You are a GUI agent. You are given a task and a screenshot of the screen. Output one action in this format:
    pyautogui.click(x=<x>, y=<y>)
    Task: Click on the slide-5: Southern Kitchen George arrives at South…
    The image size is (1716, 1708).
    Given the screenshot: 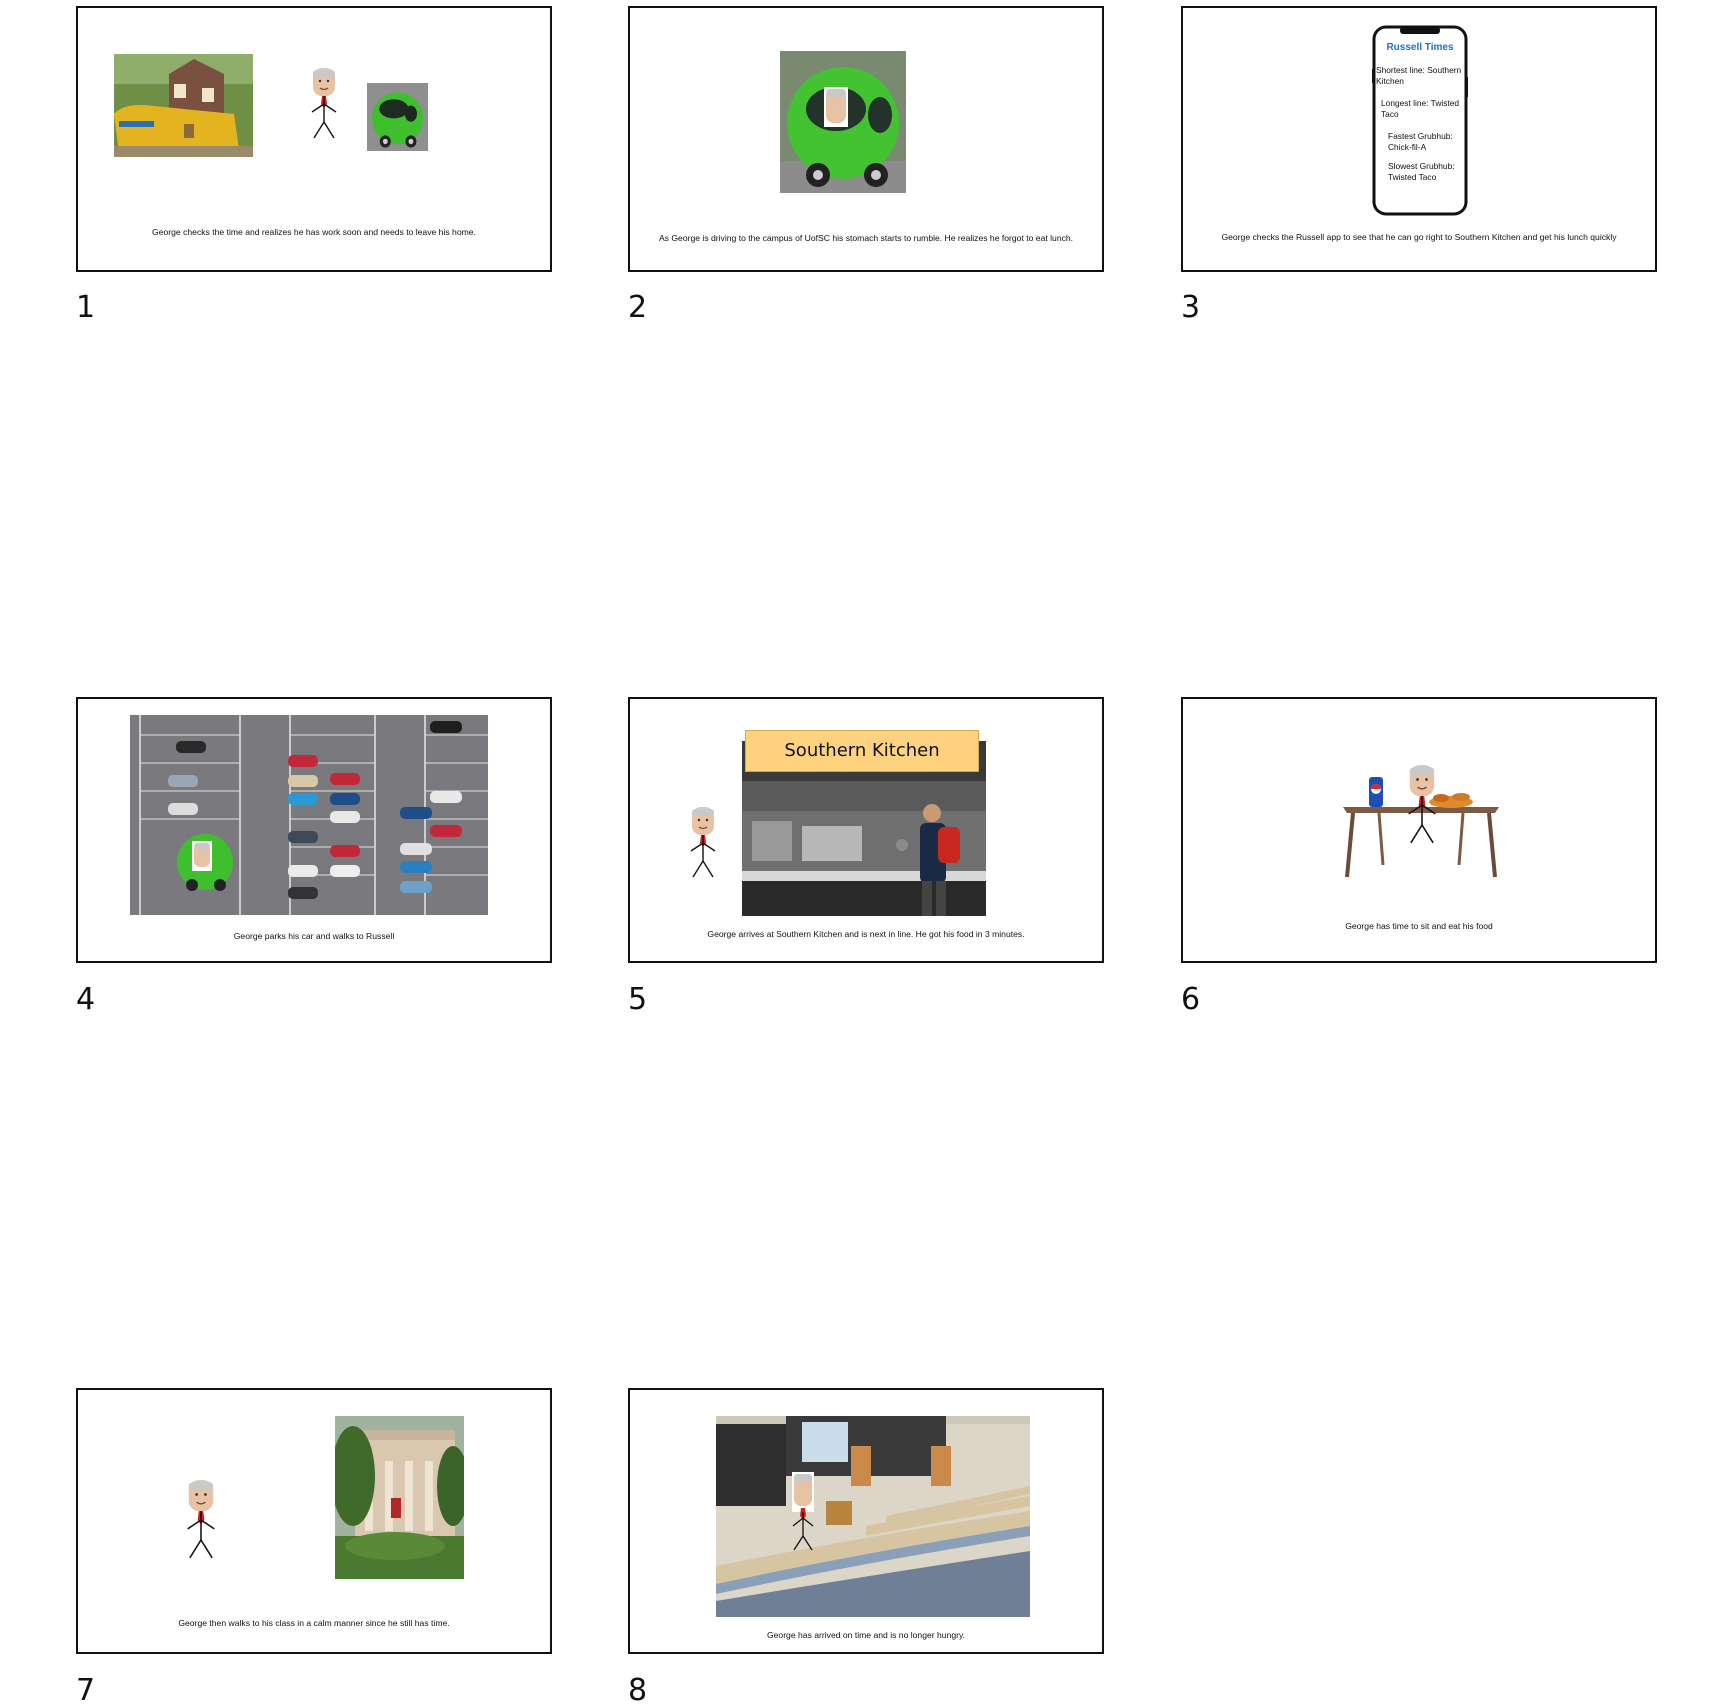 What is the action you would take?
    pyautogui.click(x=866, y=830)
    